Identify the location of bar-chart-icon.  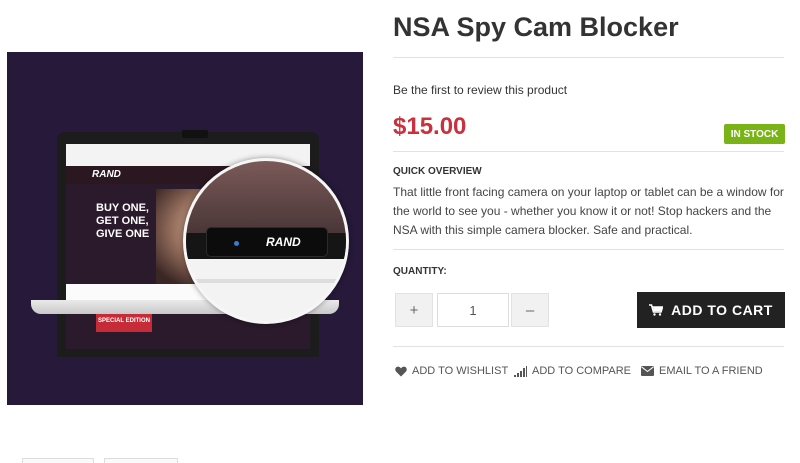
(520, 371).